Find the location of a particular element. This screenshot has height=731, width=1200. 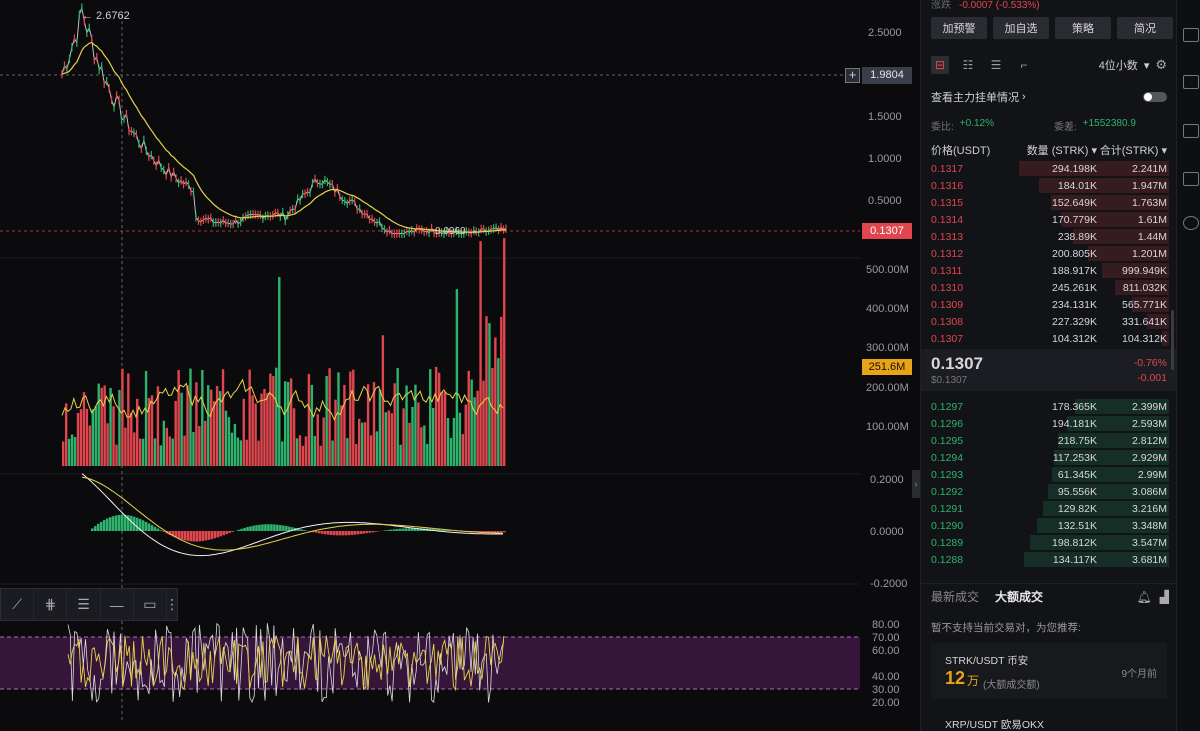

rec-pair-2: XRP/USDT 欧易OKX is located at coordinates (994, 724).